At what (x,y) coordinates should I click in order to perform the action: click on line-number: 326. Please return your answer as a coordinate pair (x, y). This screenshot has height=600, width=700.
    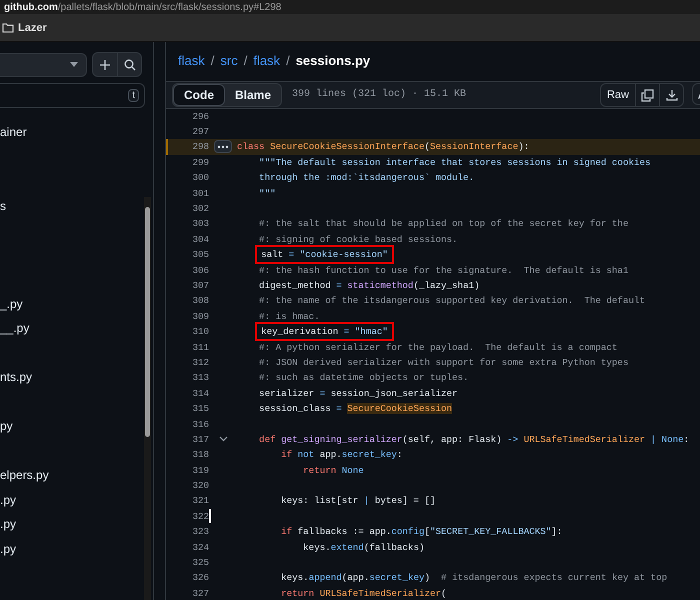
    Looking at the image, I should click on (187, 578).